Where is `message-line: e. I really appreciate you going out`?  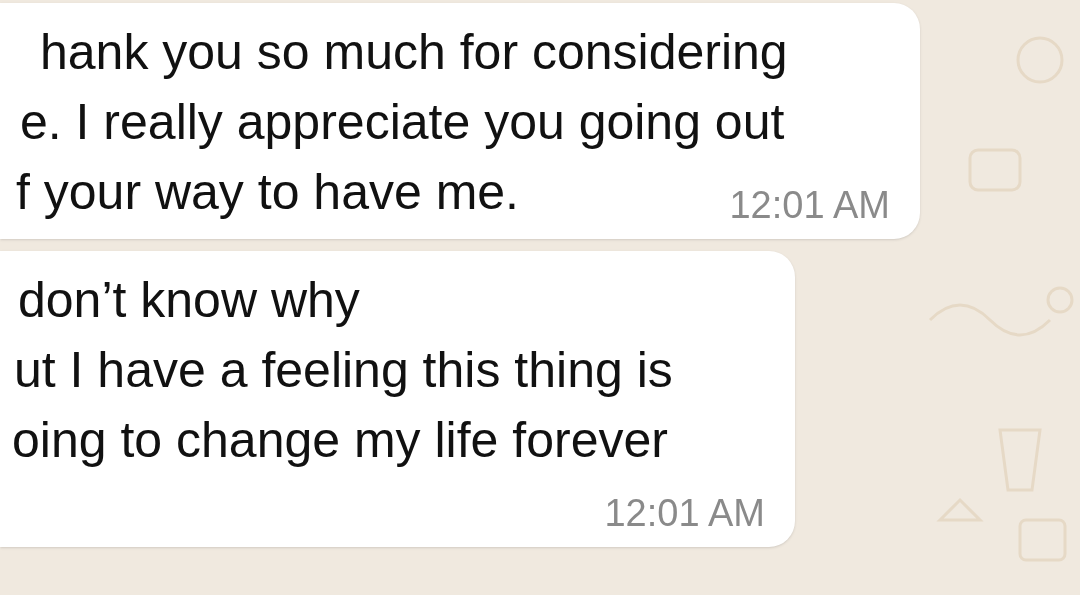
message-line: e. I really appreciate you going out is located at coordinates (402, 122).